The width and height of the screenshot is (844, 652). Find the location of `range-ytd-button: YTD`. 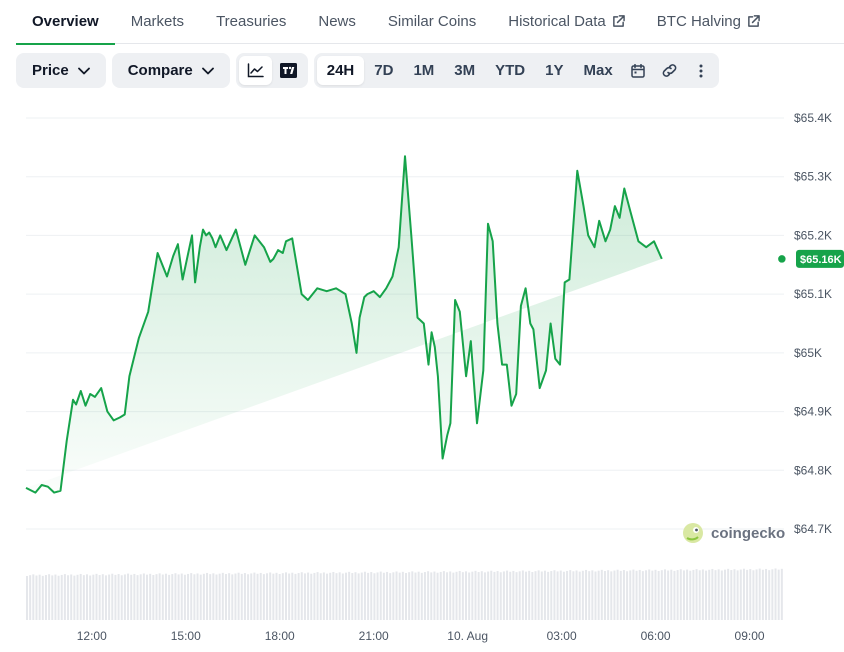

range-ytd-button: YTD is located at coordinates (510, 70).